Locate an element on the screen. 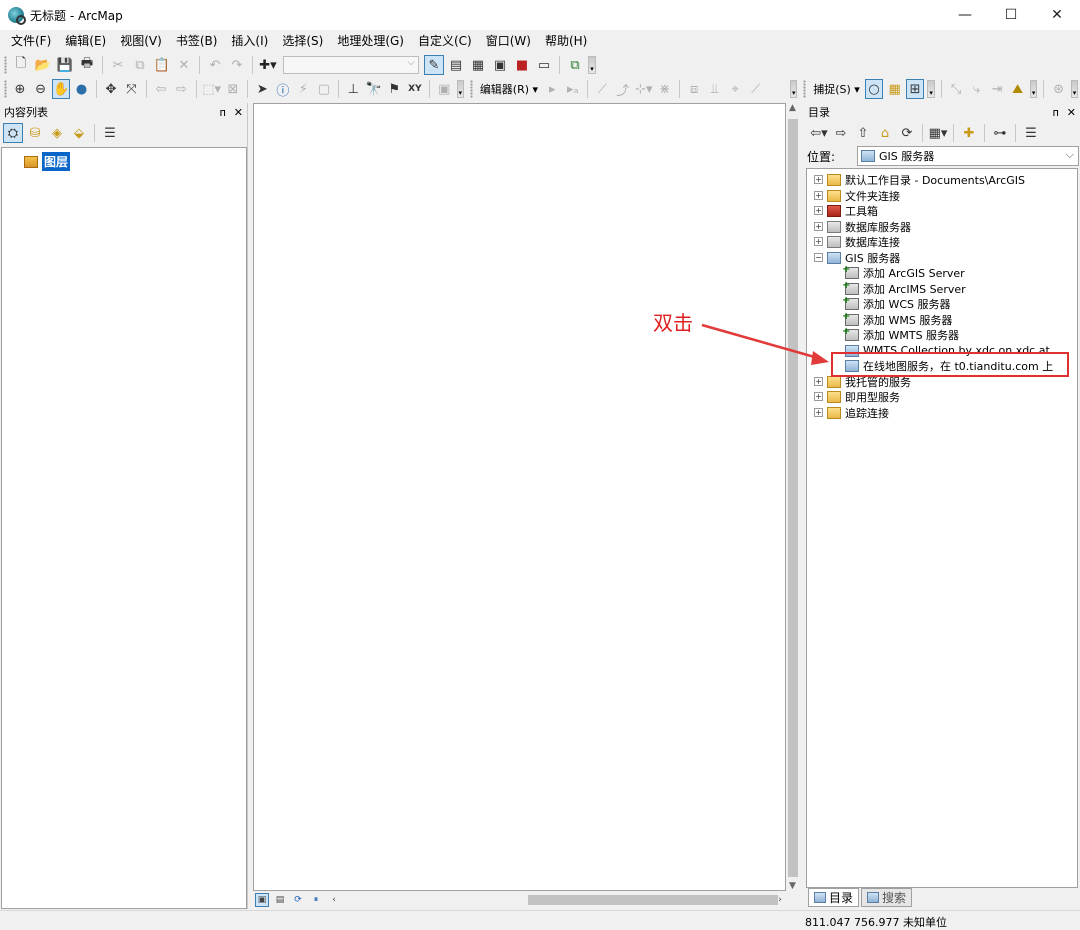 This screenshot has width=1080, height=930. modelbuilder-icon: ⧉ is located at coordinates (575, 65).